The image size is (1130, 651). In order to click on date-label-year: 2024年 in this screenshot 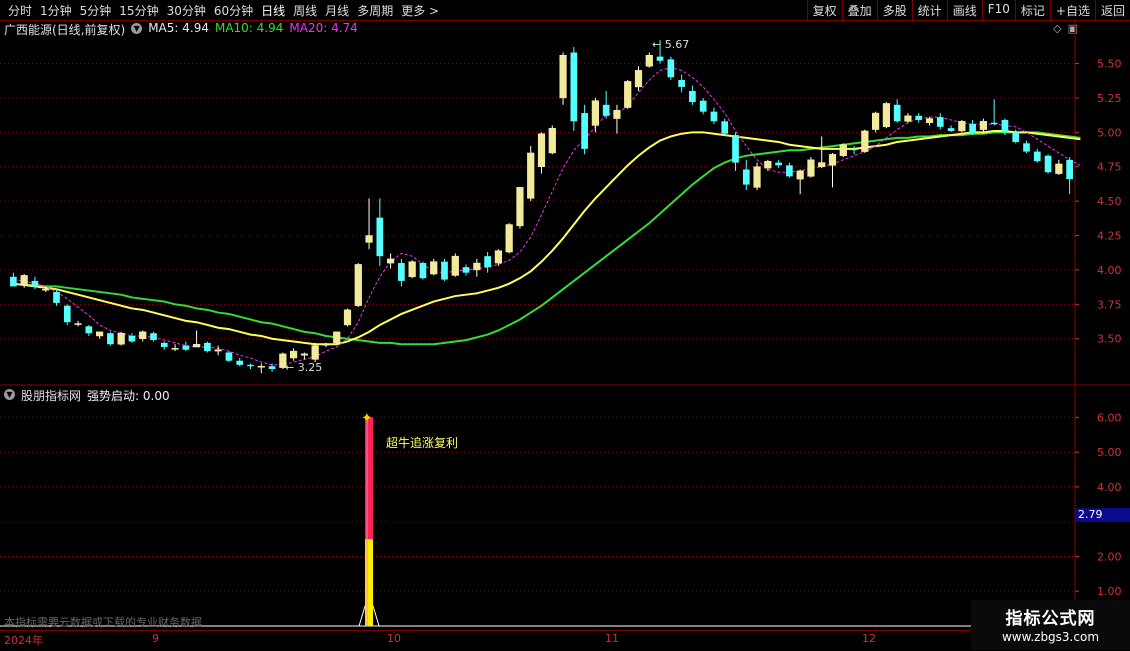, I will do `click(23, 640)`.